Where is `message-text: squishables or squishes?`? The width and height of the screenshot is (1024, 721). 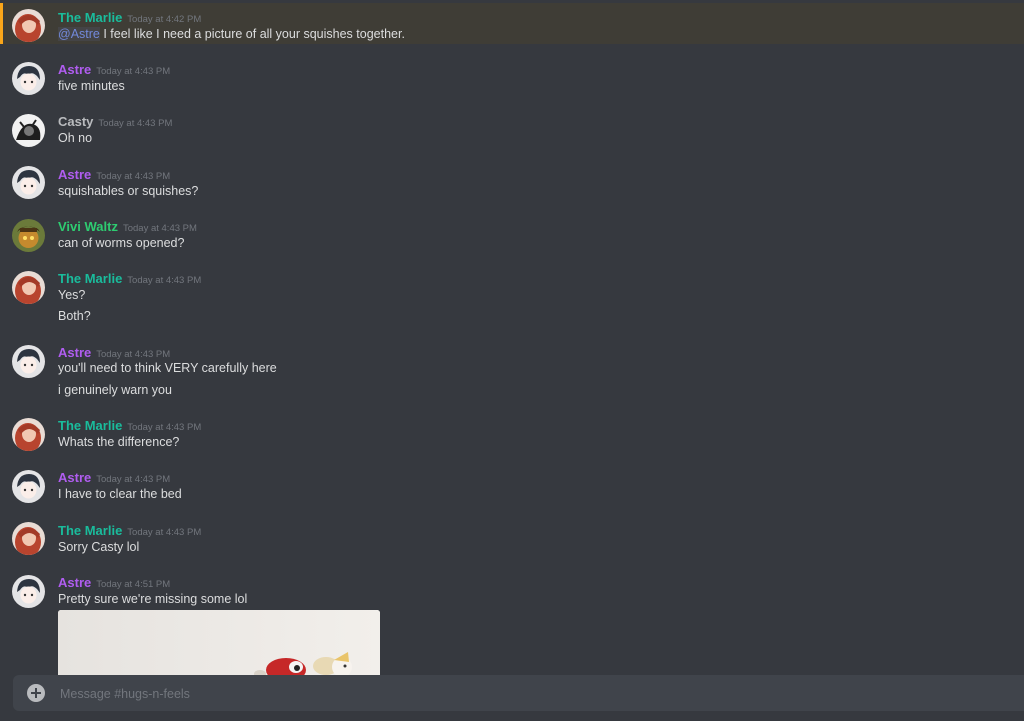 message-text: squishables or squishes? is located at coordinates (128, 191).